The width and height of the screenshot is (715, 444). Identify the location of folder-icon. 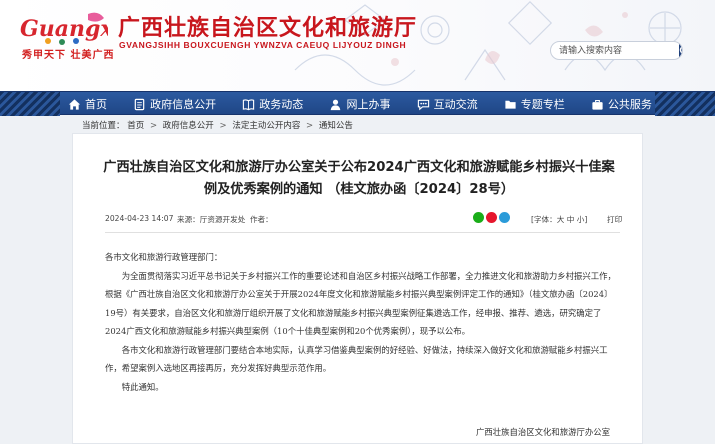
(510, 104).